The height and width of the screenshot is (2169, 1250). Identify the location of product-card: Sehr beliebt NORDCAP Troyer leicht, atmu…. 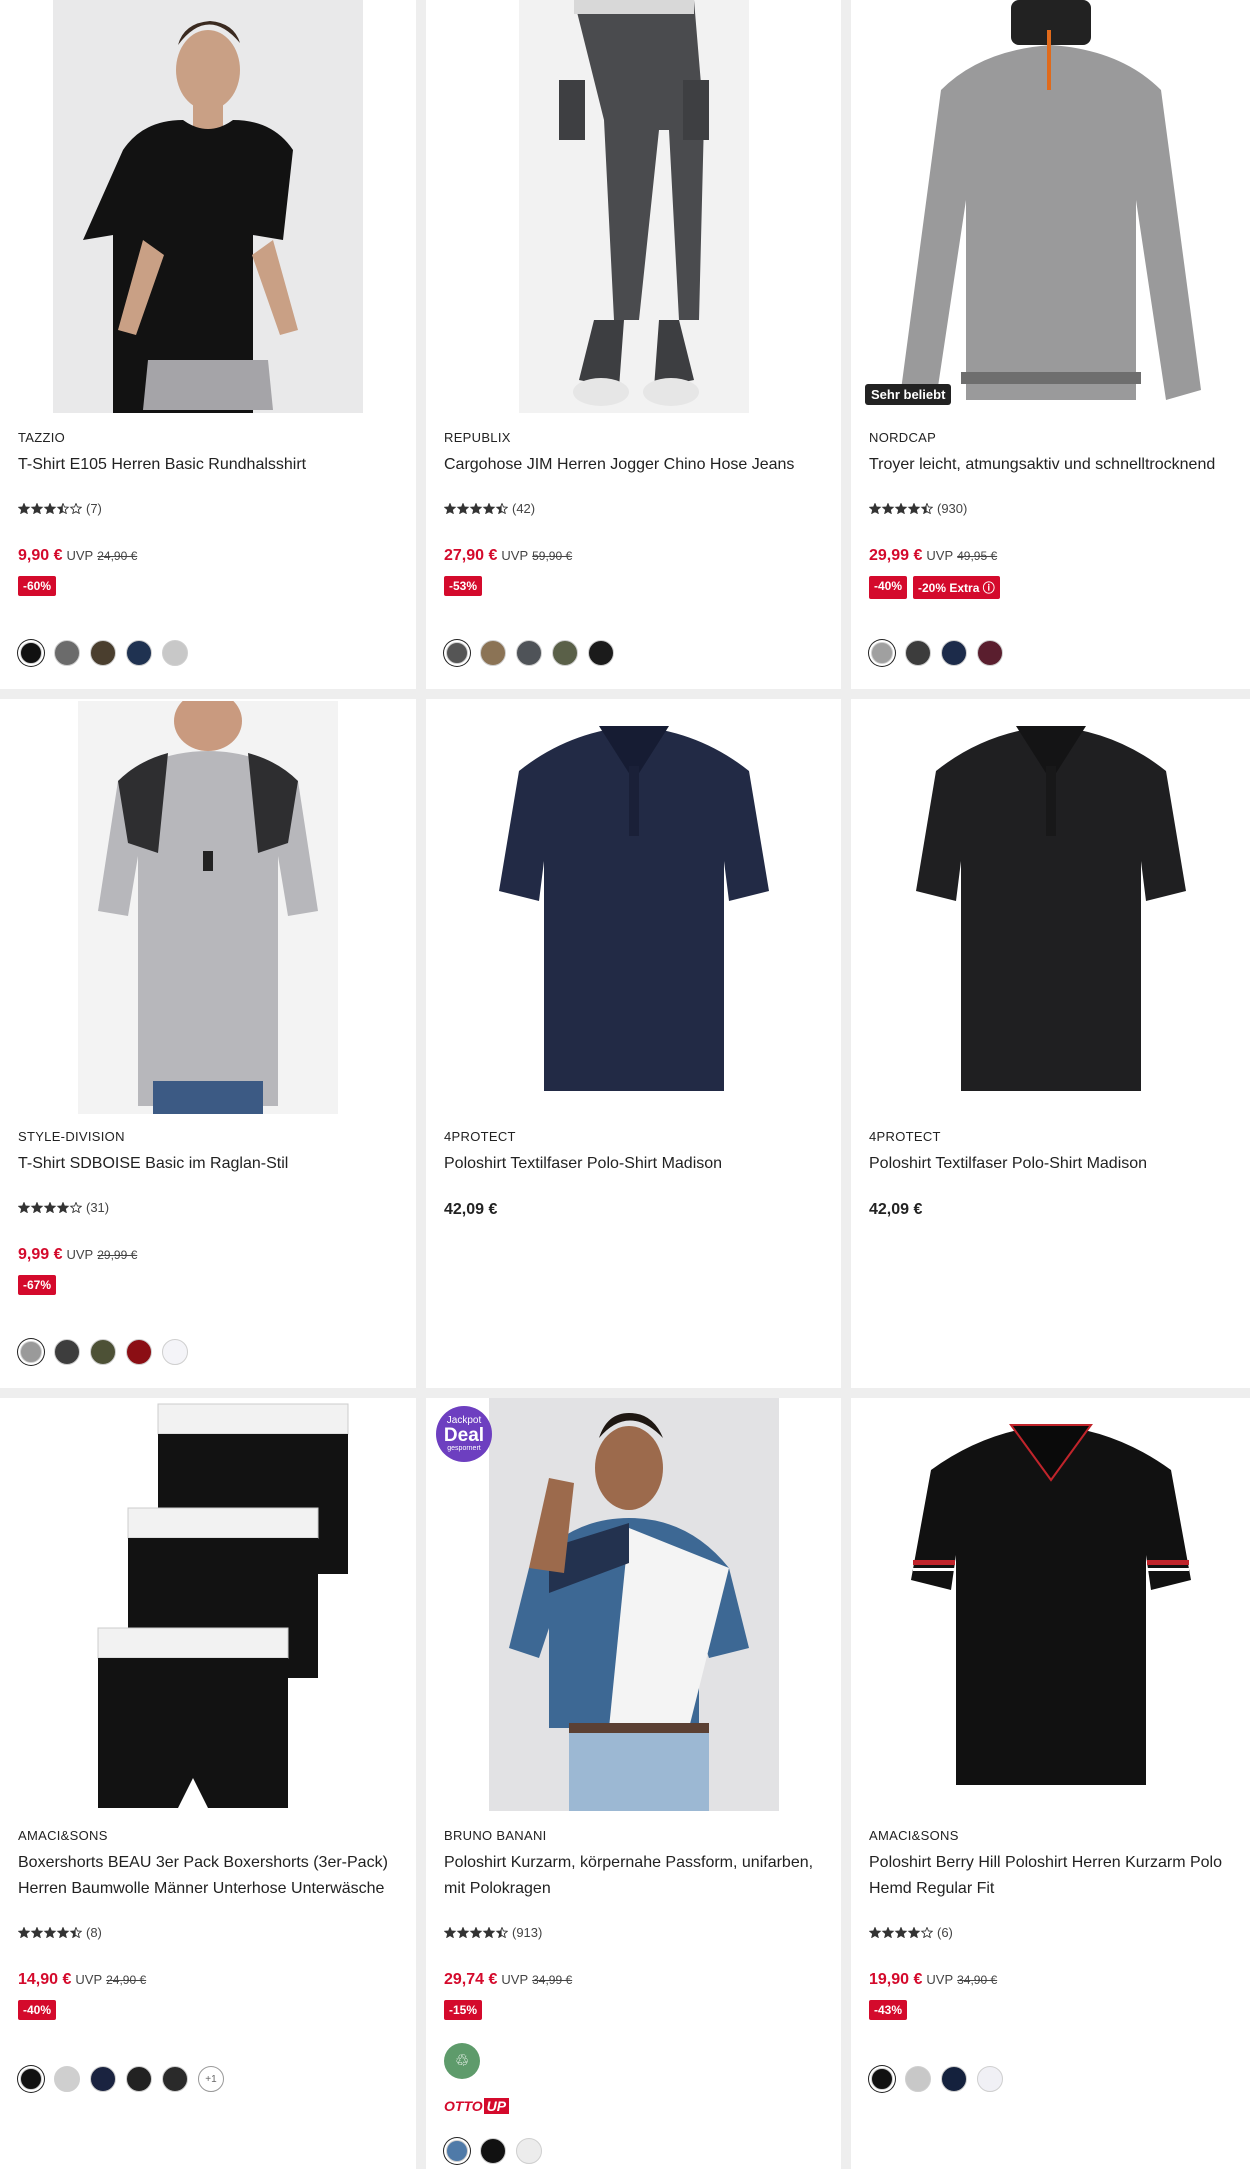
(1050, 344).